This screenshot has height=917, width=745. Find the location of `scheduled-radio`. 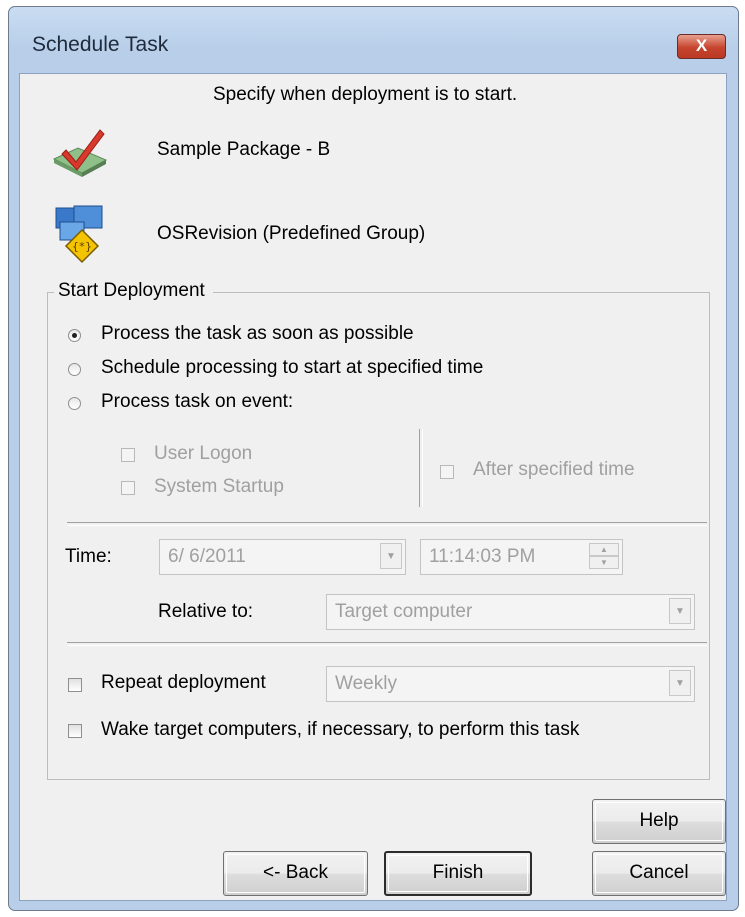

scheduled-radio is located at coordinates (74, 369).